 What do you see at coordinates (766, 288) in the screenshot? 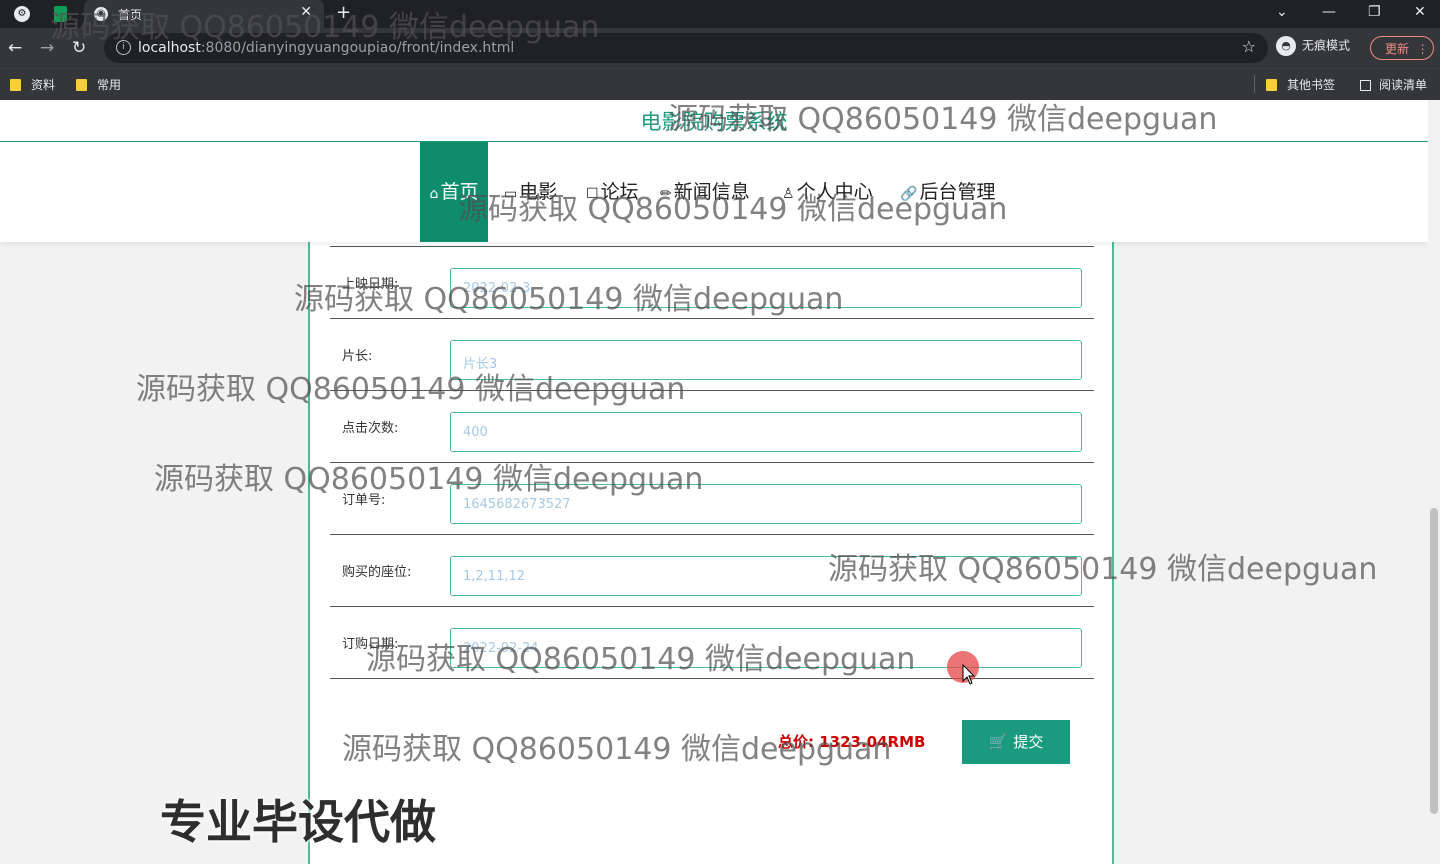
I see `release-date-input: 2022-02-3` at bounding box center [766, 288].